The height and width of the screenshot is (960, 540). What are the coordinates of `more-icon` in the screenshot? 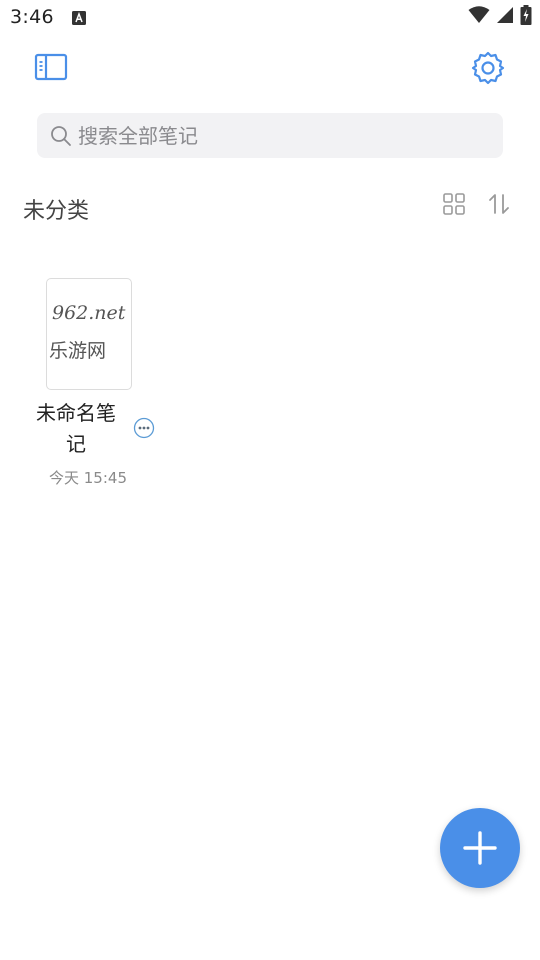 It's located at (144, 428).